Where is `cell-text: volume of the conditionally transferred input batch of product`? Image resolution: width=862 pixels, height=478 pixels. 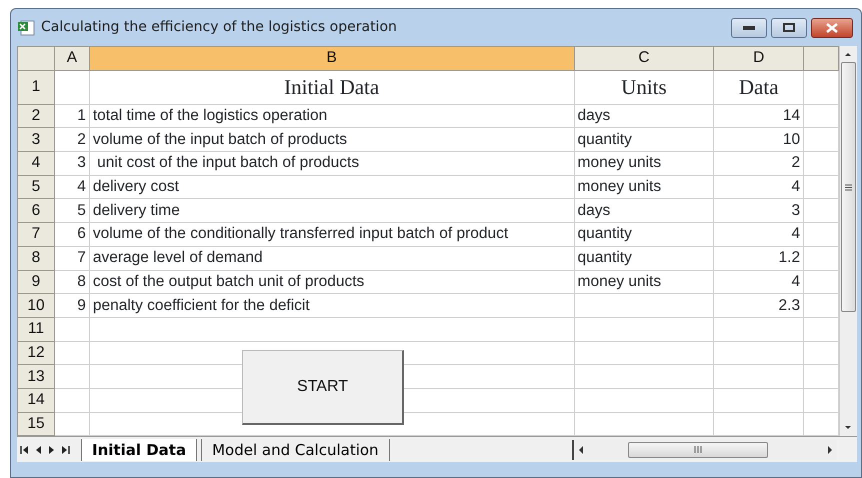 cell-text: volume of the conditionally transferred input batch of product is located at coordinates (300, 233).